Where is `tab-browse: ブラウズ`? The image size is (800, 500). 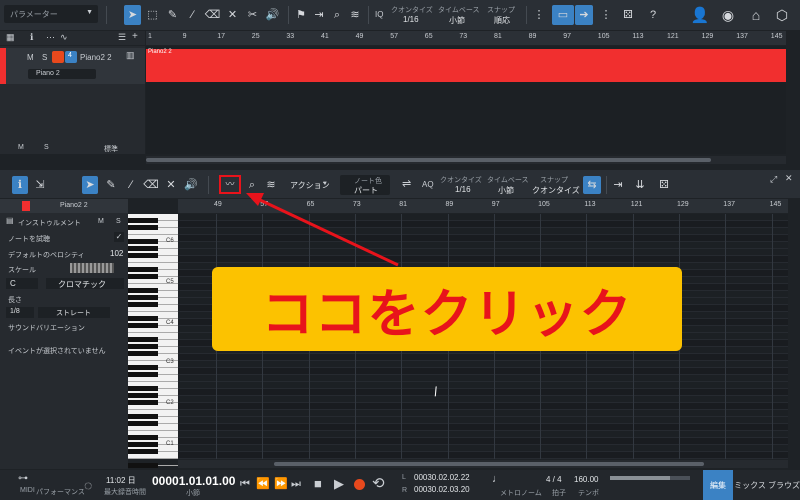 tab-browse: ブラウズ is located at coordinates (784, 485).